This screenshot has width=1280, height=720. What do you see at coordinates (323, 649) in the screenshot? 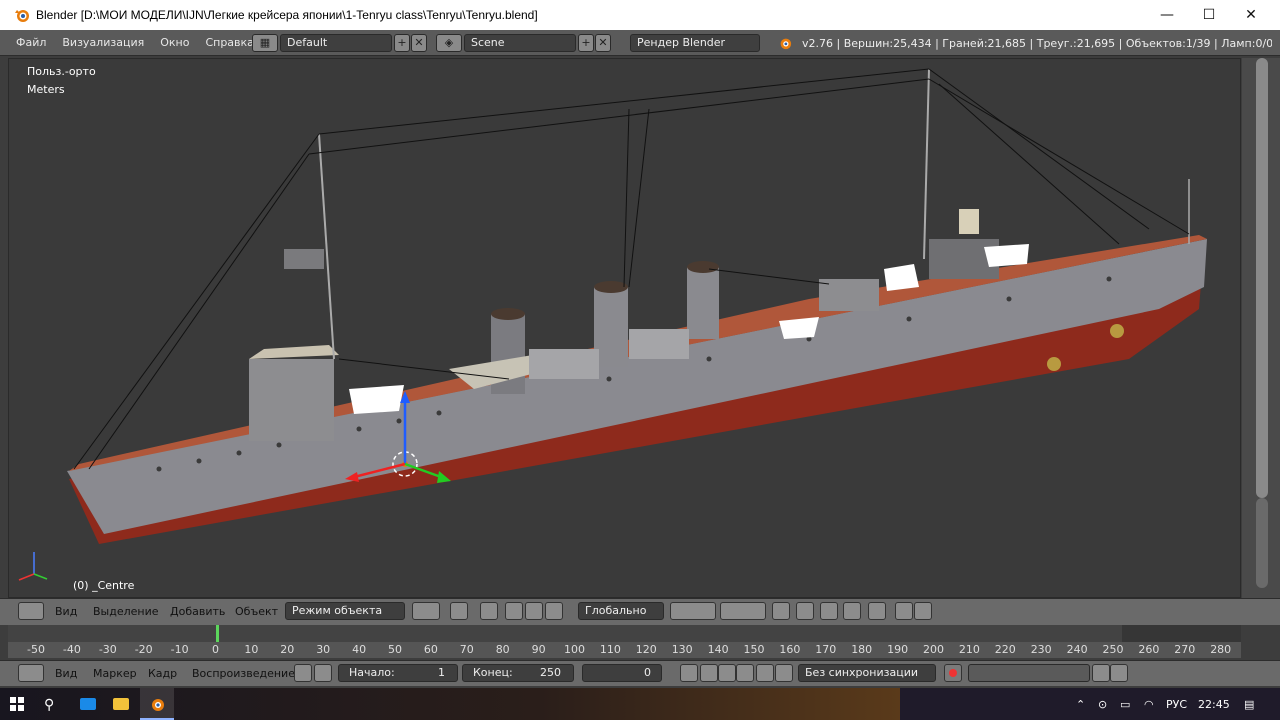
I see `ruler-tick-label: 30` at bounding box center [323, 649].